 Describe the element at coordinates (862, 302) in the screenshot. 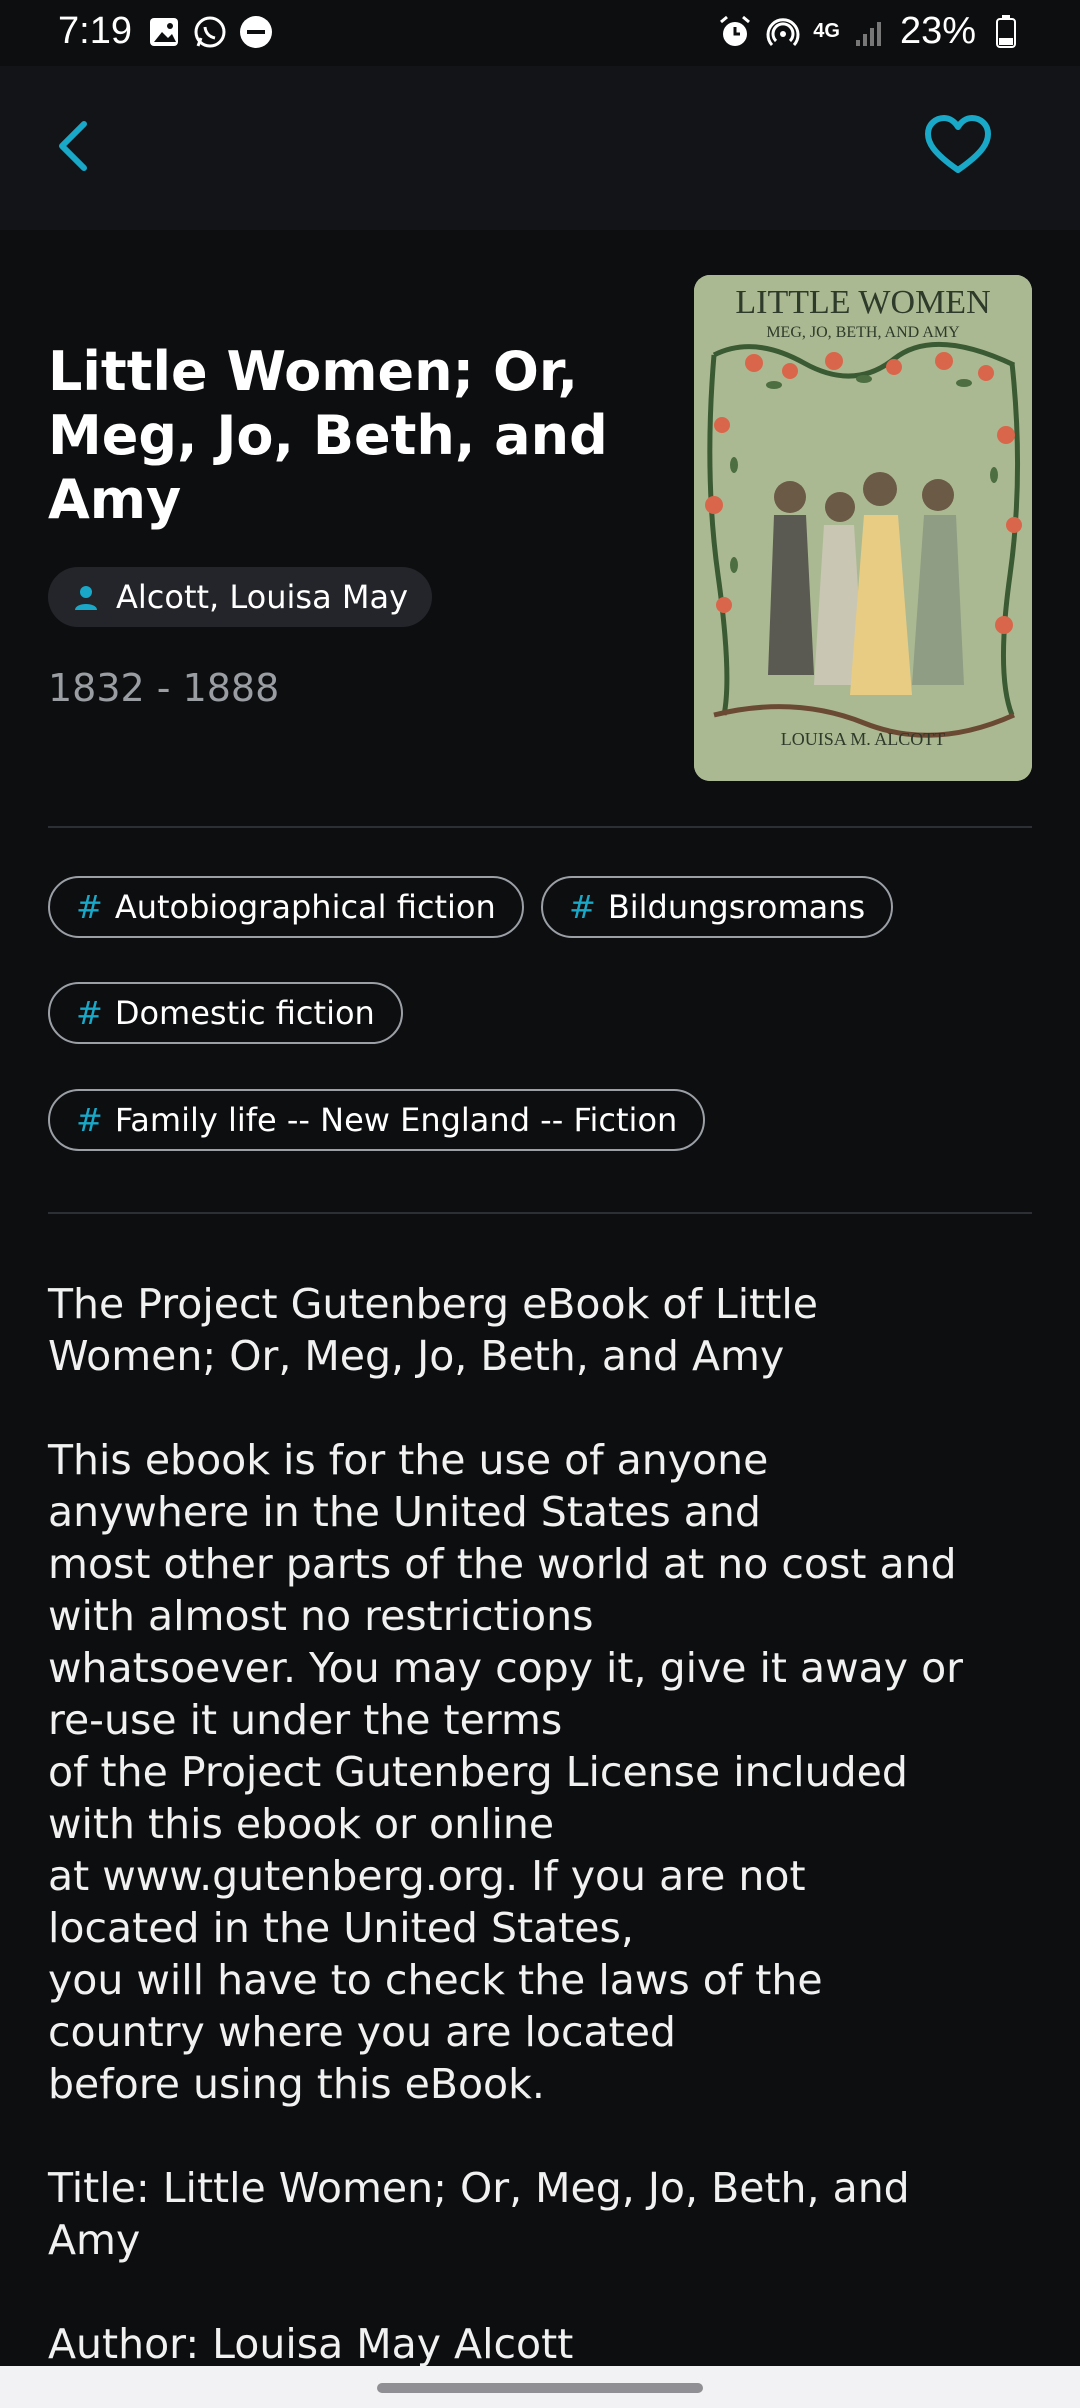

I see `cover-title: LITTLE WOMEN` at that location.